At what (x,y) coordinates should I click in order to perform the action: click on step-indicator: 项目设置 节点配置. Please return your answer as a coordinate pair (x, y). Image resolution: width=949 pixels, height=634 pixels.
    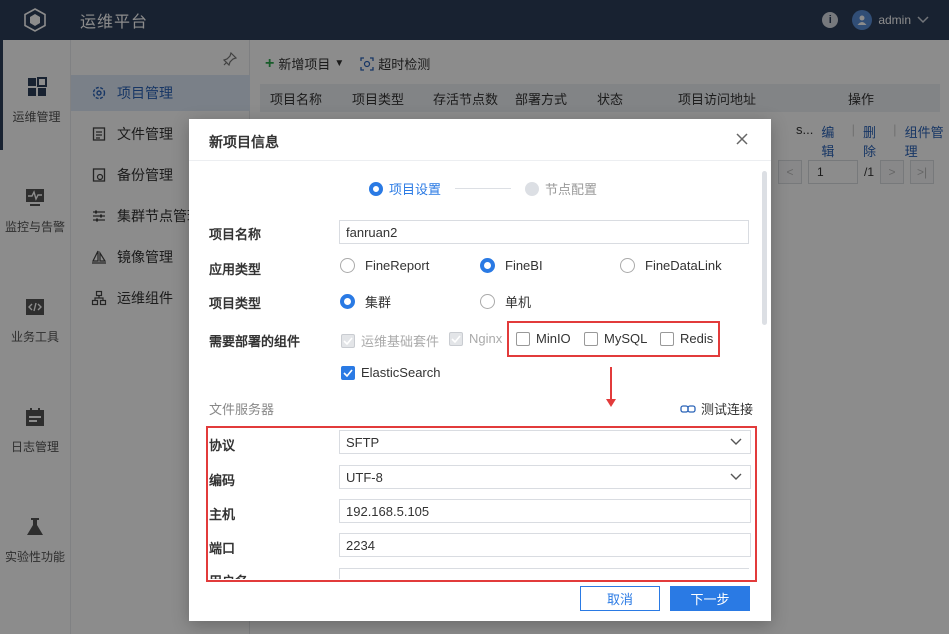
    Looking at the image, I should click on (483, 188).